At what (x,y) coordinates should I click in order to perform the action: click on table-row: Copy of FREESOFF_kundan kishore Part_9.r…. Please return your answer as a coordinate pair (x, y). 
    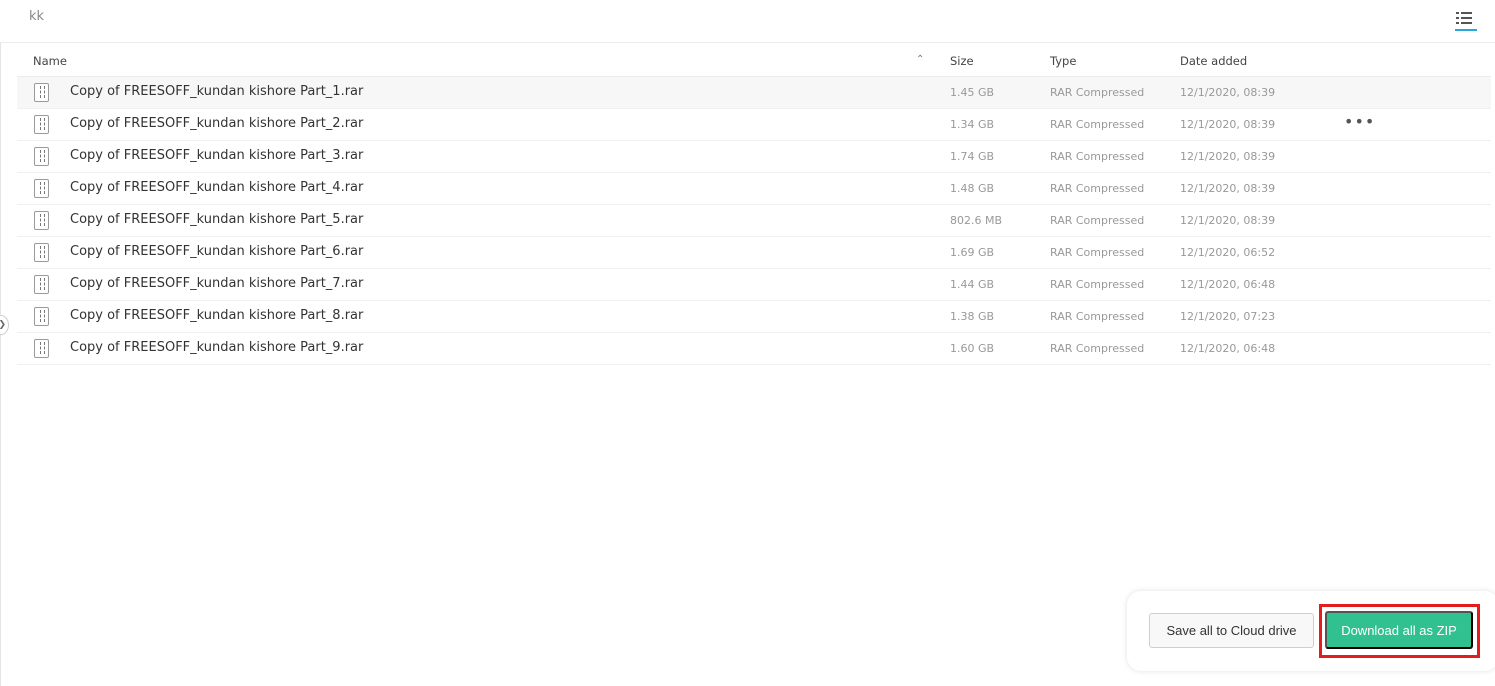
    Looking at the image, I should click on (754, 349).